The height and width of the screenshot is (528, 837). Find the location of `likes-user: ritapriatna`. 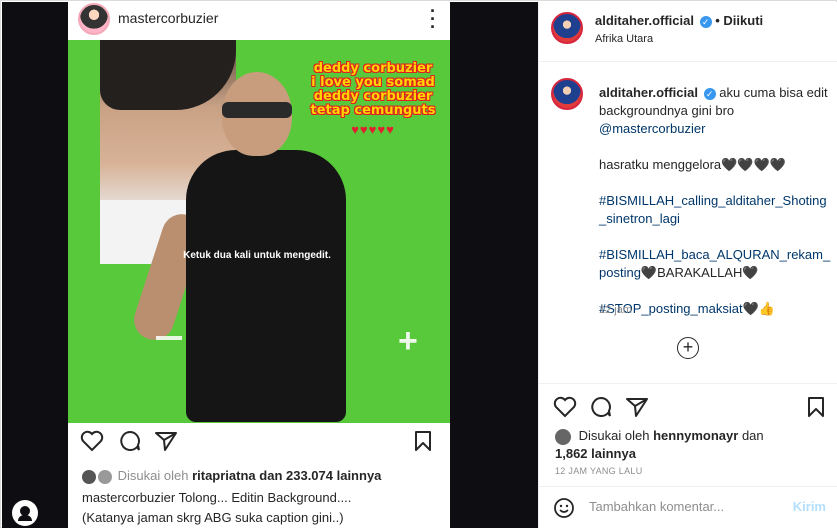

likes-user: ritapriatna is located at coordinates (224, 475).